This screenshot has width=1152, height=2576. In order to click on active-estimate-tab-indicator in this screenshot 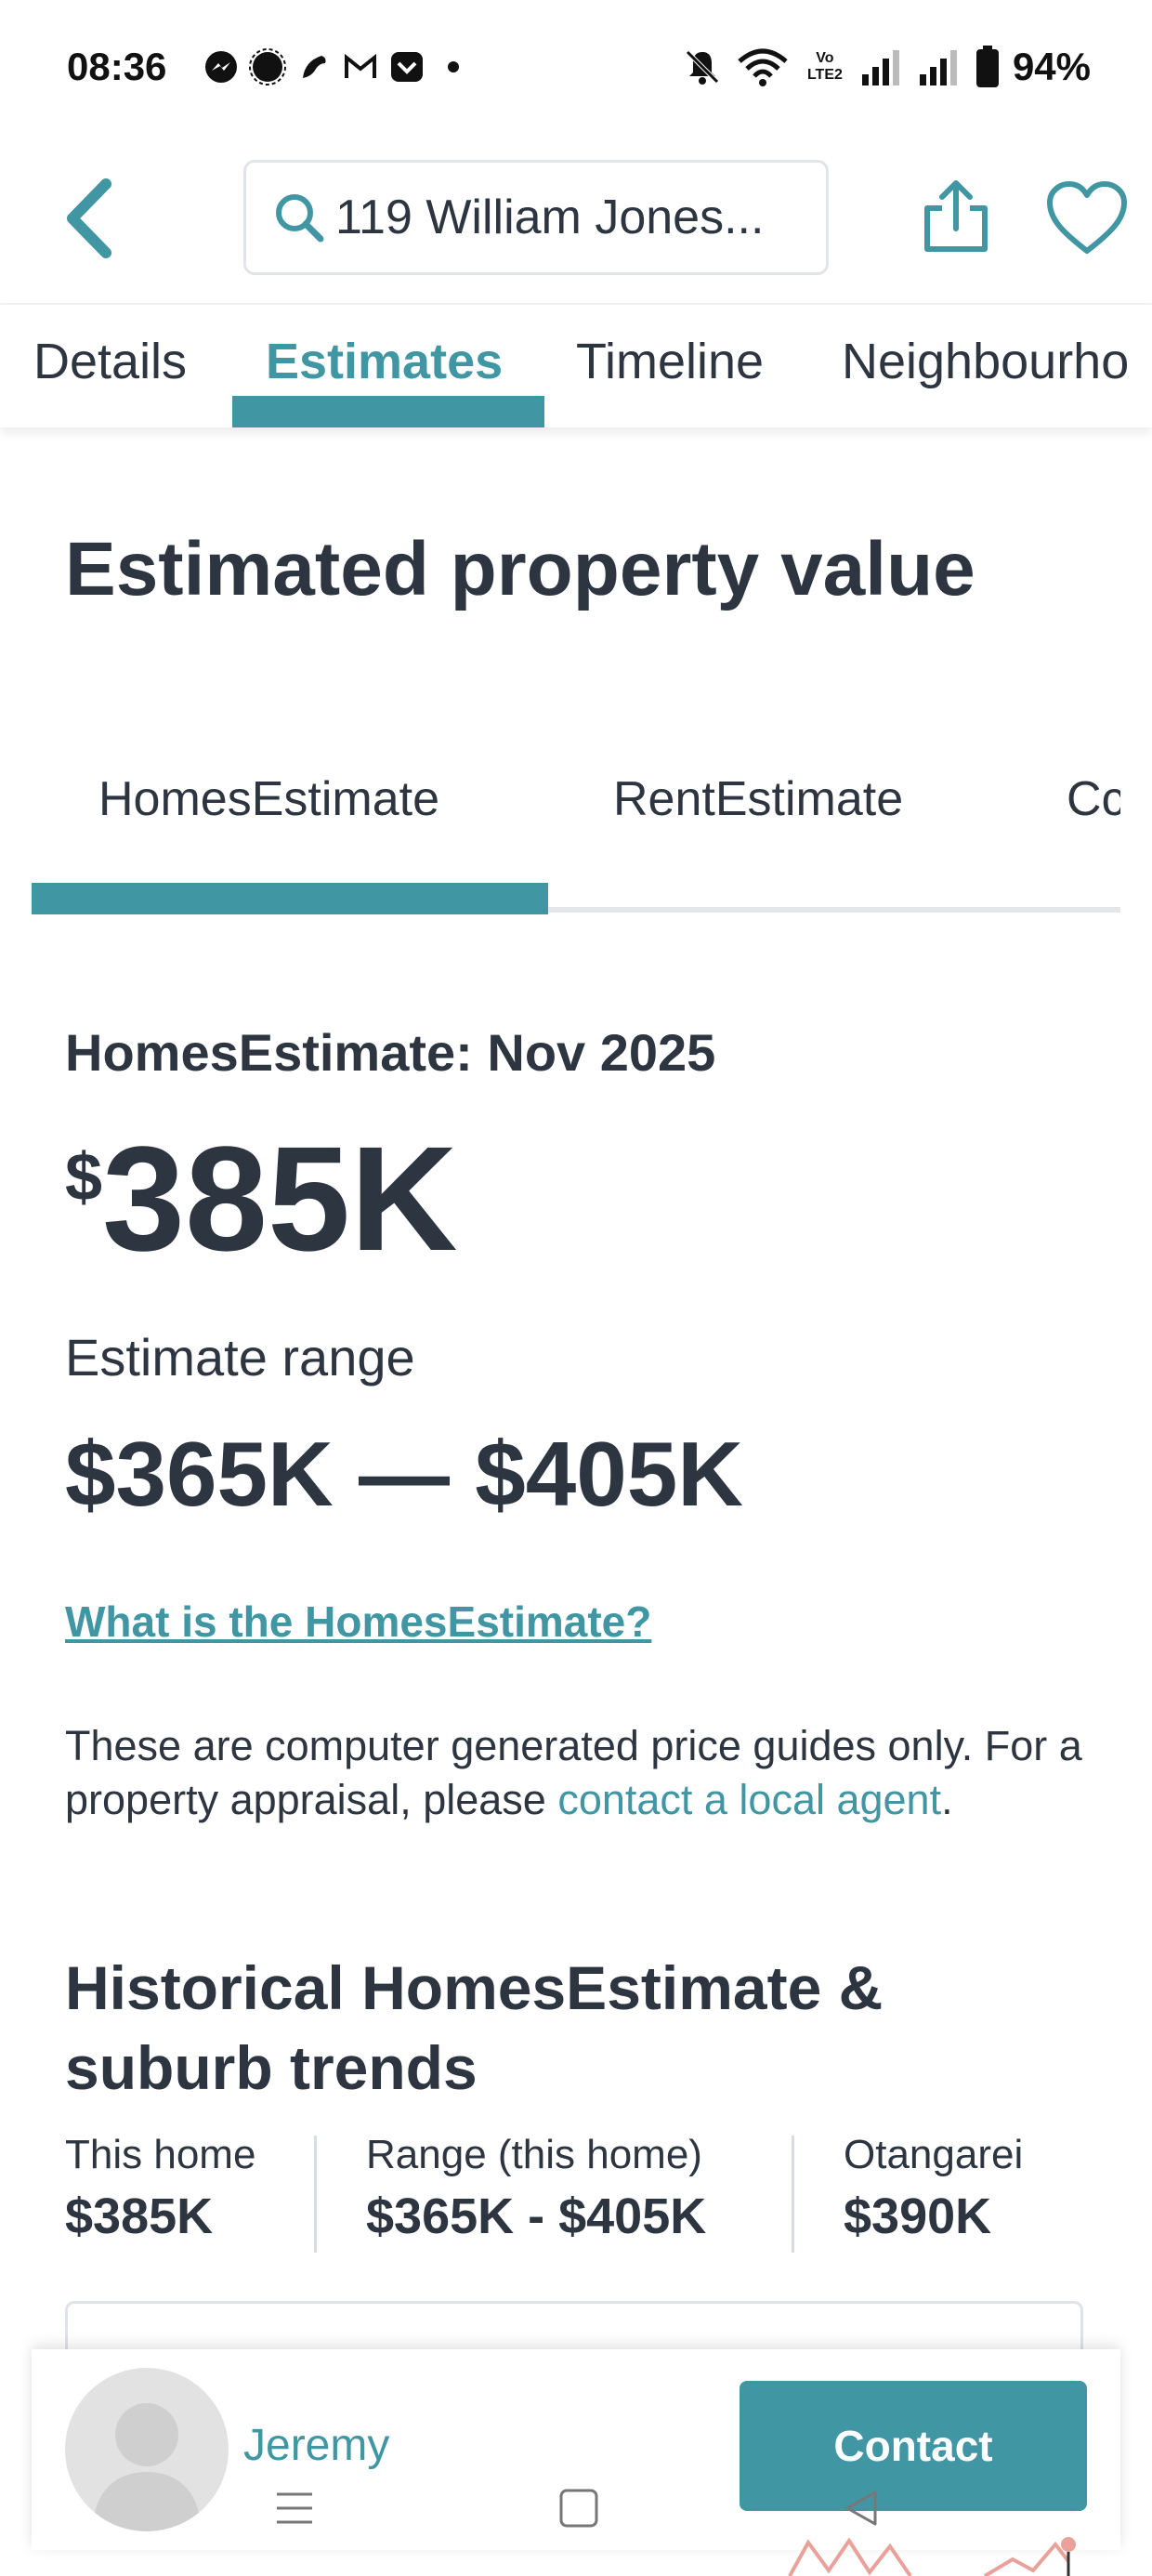, I will do `click(290, 898)`.